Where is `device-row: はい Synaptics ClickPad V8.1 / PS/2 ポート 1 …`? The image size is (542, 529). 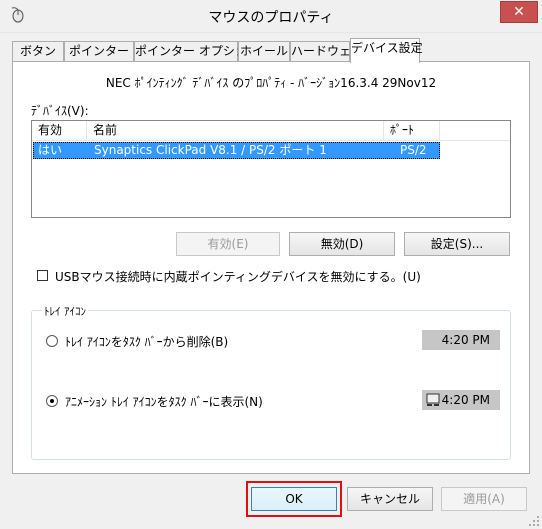
device-row: はい Synaptics ClickPad V8.1 / PS/2 ポート 1 … is located at coordinates (236, 150).